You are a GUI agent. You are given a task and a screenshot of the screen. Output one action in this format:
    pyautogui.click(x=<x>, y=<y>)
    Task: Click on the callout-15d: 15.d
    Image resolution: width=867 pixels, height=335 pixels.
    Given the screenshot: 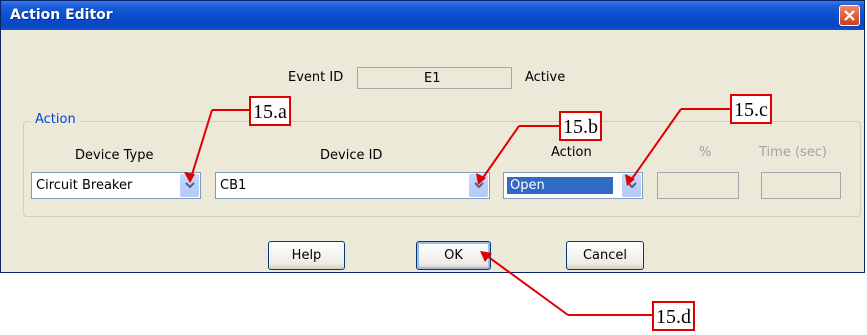 What is the action you would take?
    pyautogui.click(x=673, y=316)
    